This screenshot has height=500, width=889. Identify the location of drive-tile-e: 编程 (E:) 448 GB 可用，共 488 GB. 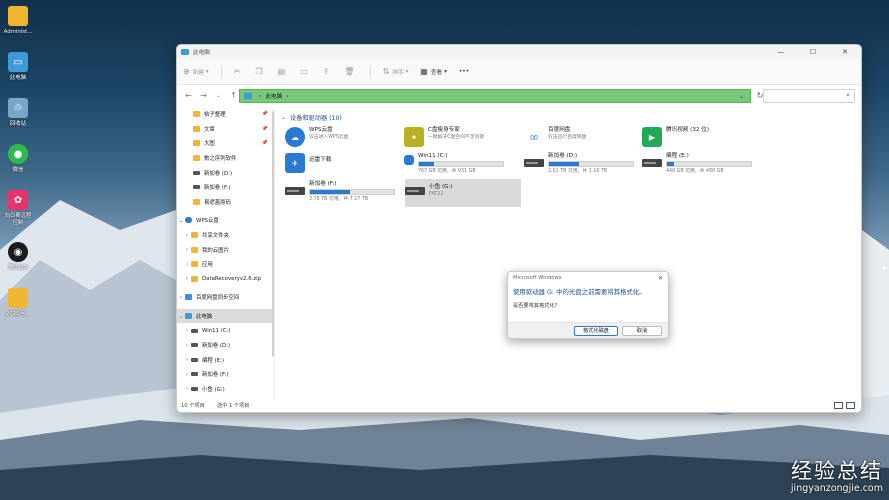
(700, 164).